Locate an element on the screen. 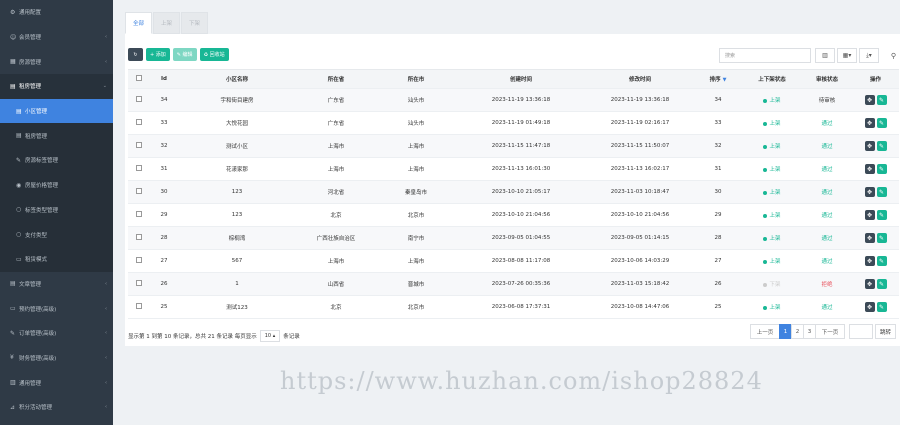  sidebar-item-3: ▤ 租房管理 ⌄ is located at coordinates (56, 86).